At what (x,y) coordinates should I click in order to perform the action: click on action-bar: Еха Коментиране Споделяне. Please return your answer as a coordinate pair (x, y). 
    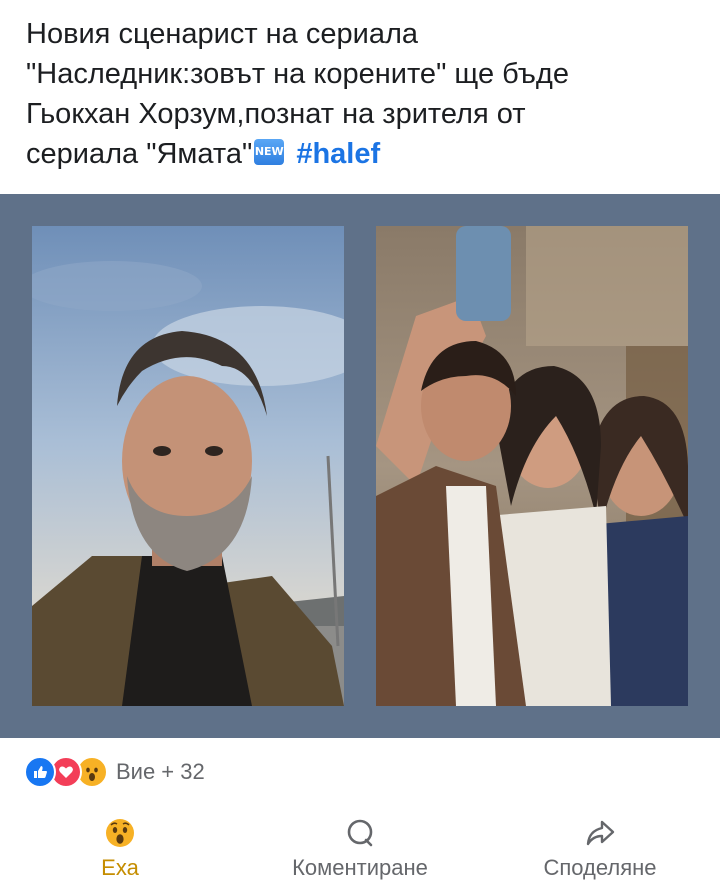
    Looking at the image, I should click on (360, 848).